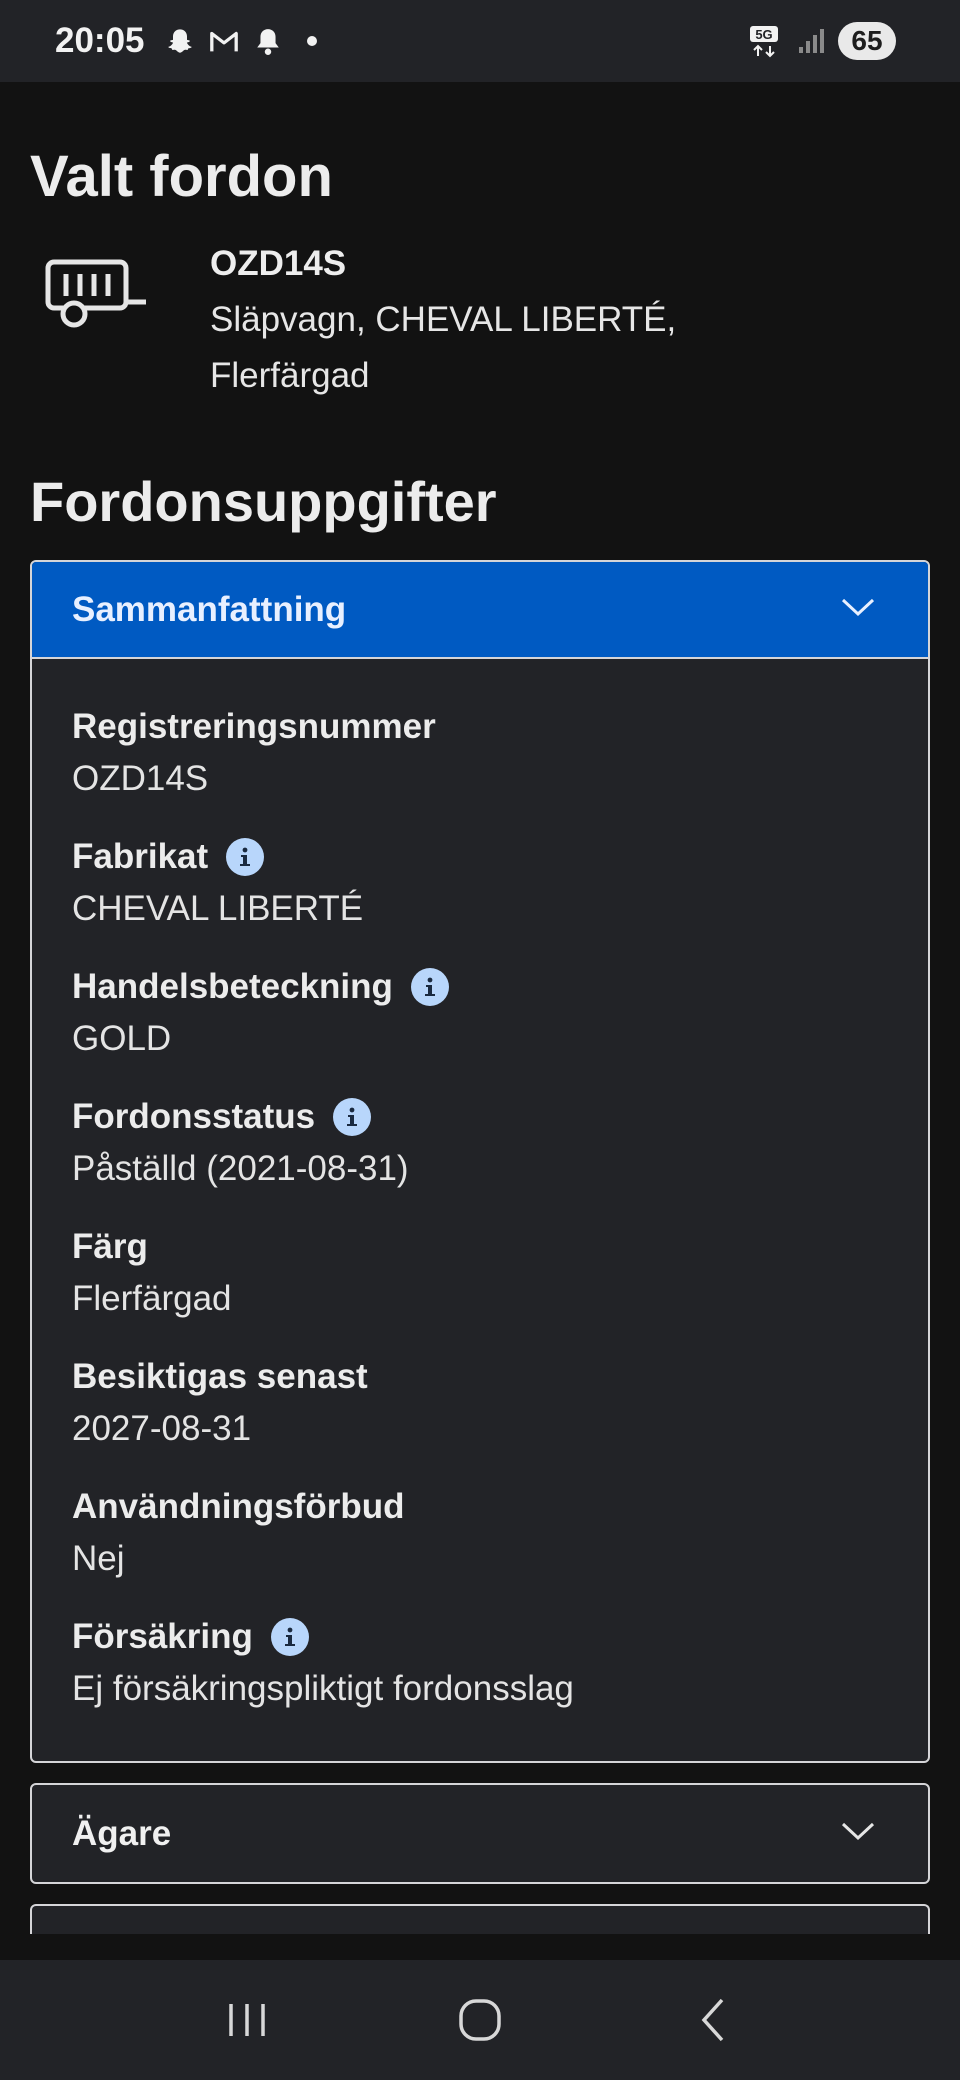 This screenshot has width=960, height=2080. What do you see at coordinates (268, 41) in the screenshot?
I see `bell-icon` at bounding box center [268, 41].